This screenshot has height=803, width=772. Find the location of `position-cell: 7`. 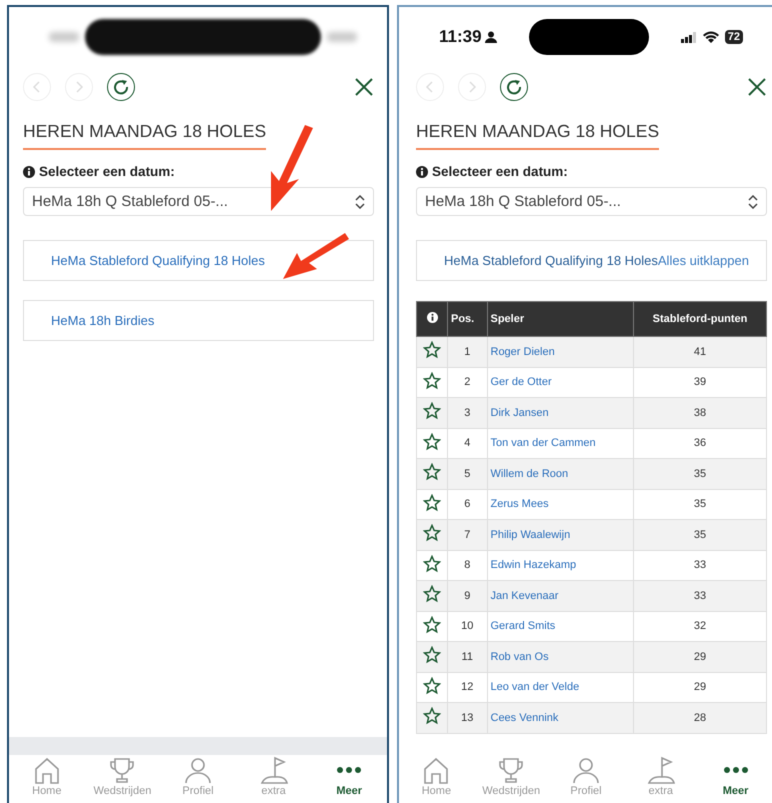

position-cell: 7 is located at coordinates (467, 535).